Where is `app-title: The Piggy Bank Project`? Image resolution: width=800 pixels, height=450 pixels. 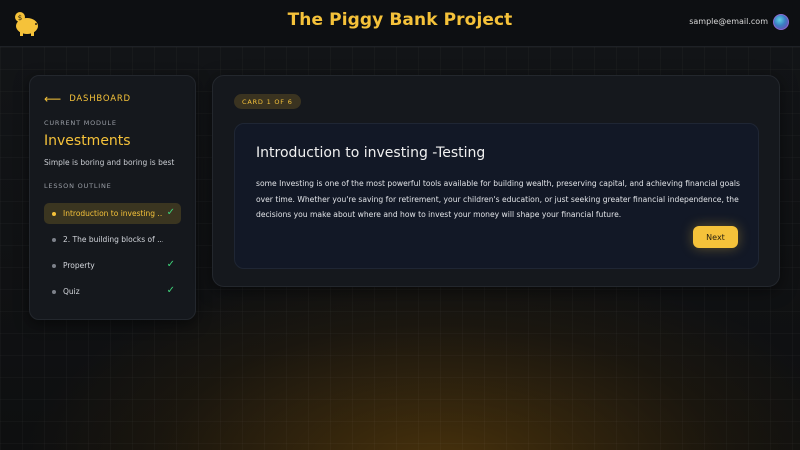
app-title: The Piggy Bank Project is located at coordinates (400, 20).